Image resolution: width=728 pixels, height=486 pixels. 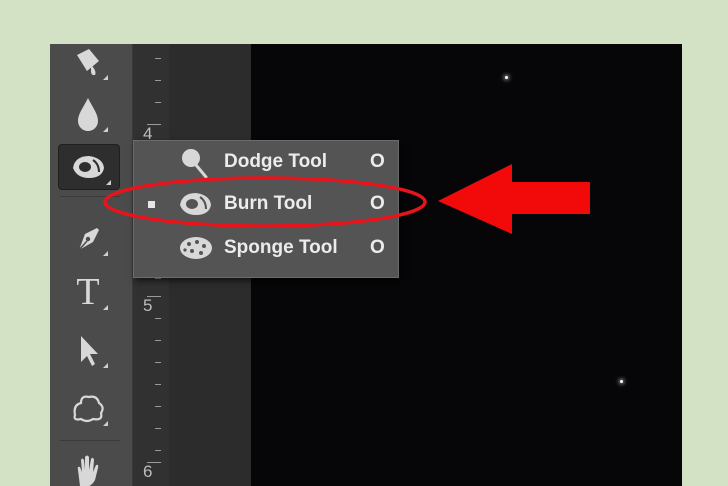 What do you see at coordinates (91, 265) in the screenshot?
I see `tools-panel: T` at bounding box center [91, 265].